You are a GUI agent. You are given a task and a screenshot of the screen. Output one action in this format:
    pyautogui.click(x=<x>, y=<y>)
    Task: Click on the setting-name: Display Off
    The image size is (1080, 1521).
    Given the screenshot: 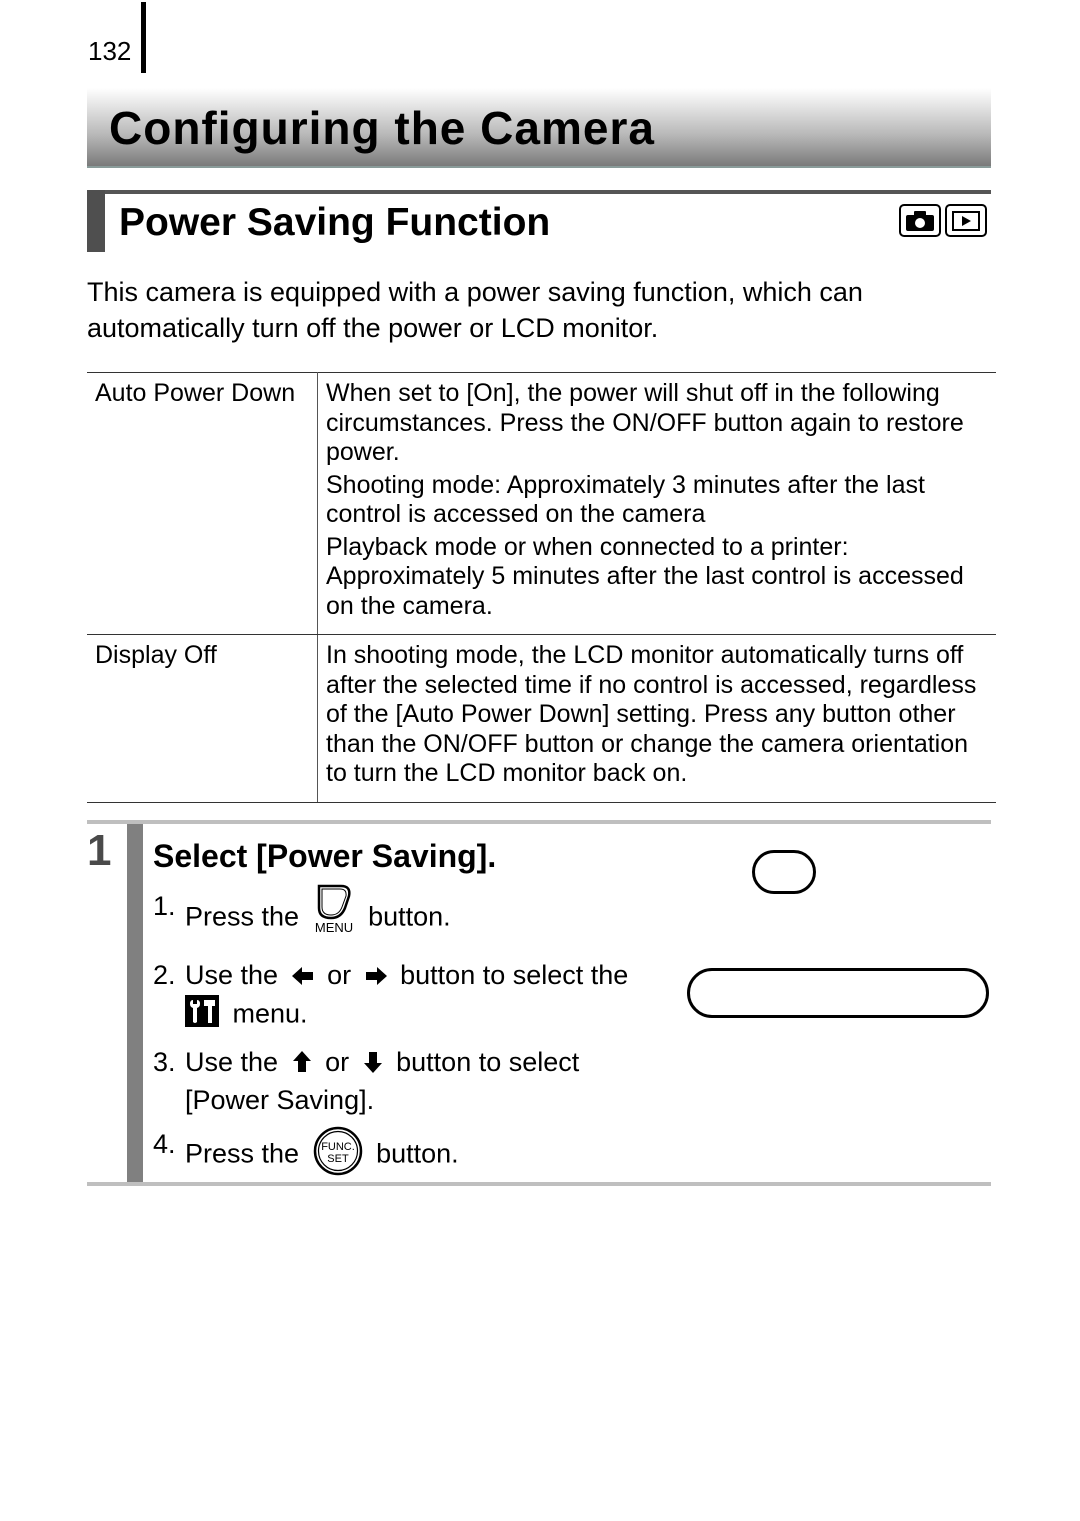 What is the action you would take?
    pyautogui.click(x=202, y=718)
    